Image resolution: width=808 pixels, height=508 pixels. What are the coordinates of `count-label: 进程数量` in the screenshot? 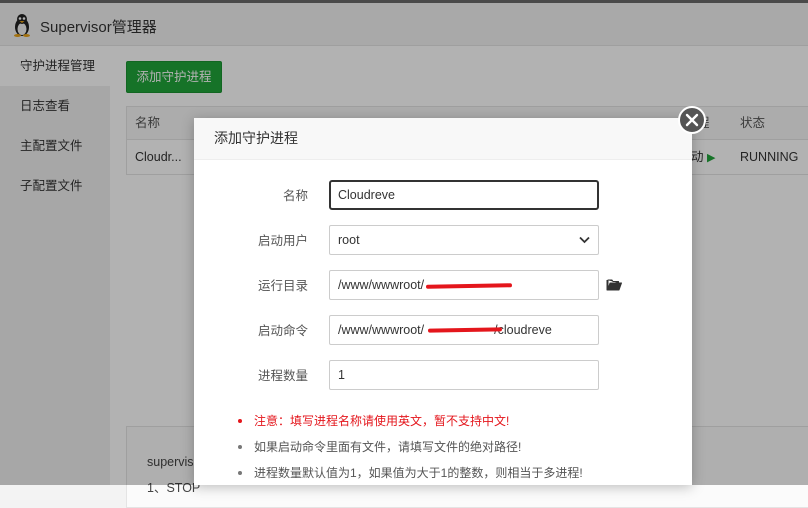 It's located at (282, 376).